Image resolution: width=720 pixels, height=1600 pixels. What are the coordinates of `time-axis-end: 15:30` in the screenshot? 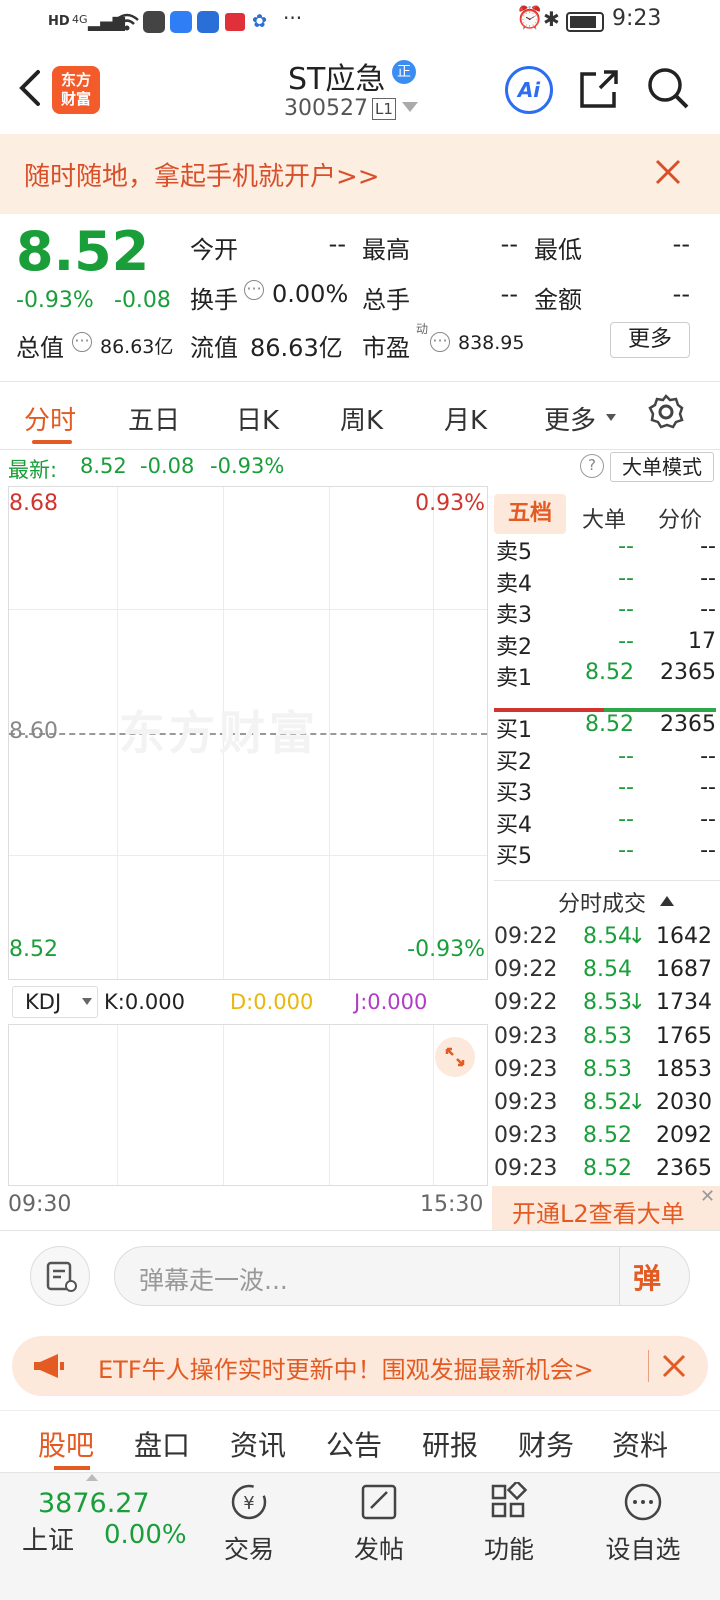 It's located at (452, 1204).